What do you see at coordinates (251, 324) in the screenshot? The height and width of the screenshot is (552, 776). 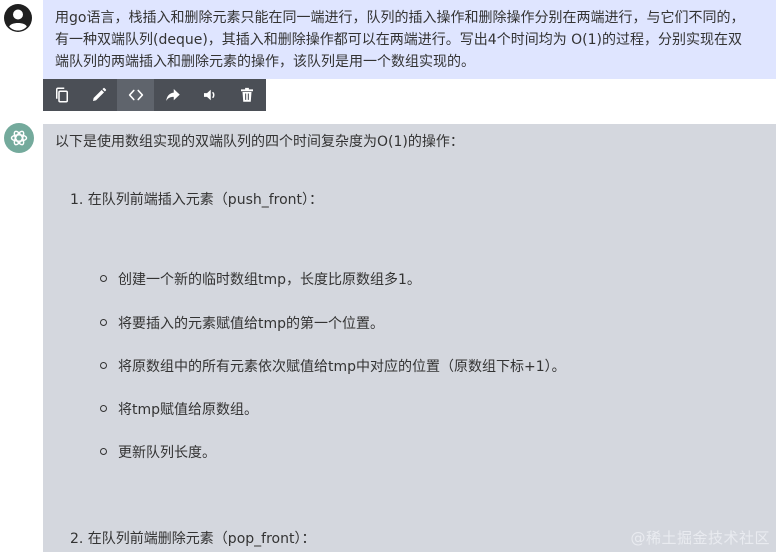 I see `list-item: 将要插入的元素赋值给tmp的第一个位置。` at bounding box center [251, 324].